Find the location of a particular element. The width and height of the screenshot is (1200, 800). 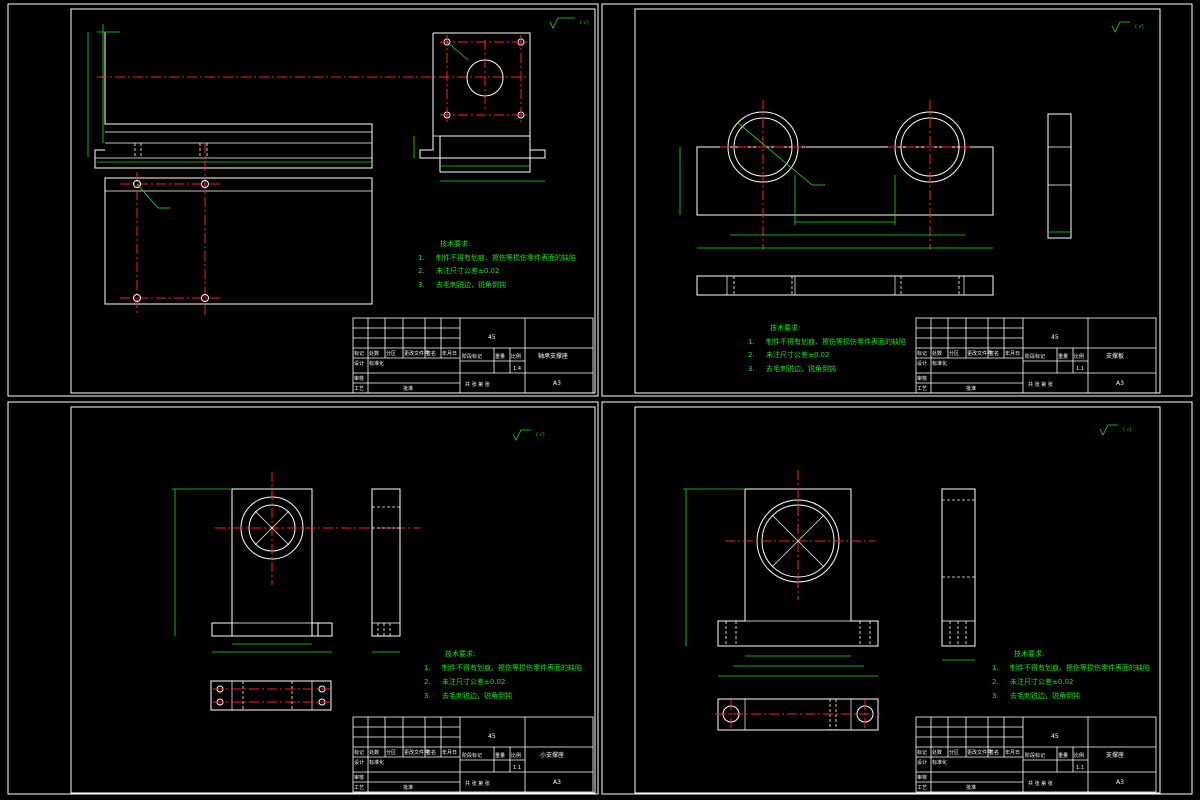

tb-part-name: 支撑板 is located at coordinates (1115, 356).